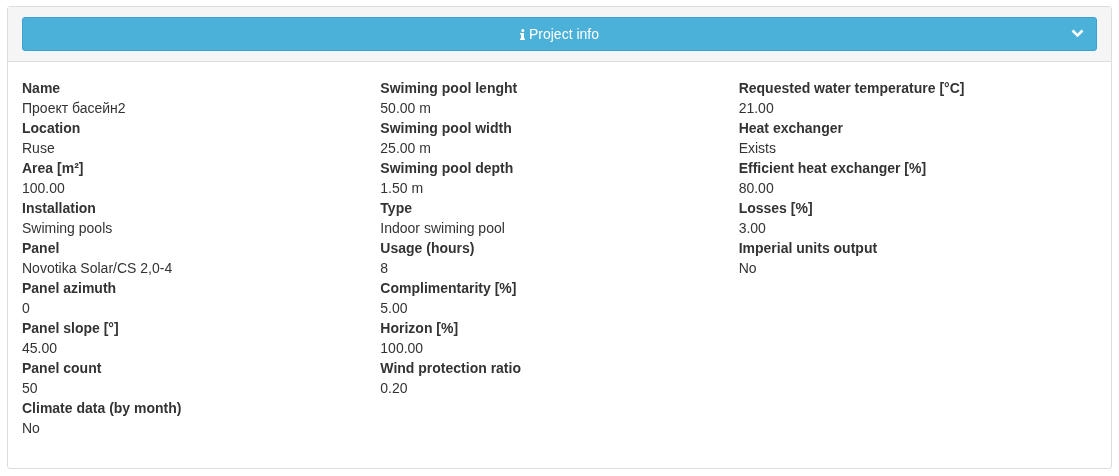  Describe the element at coordinates (405, 108) in the screenshot. I see `field-value: 50.00 m` at that location.